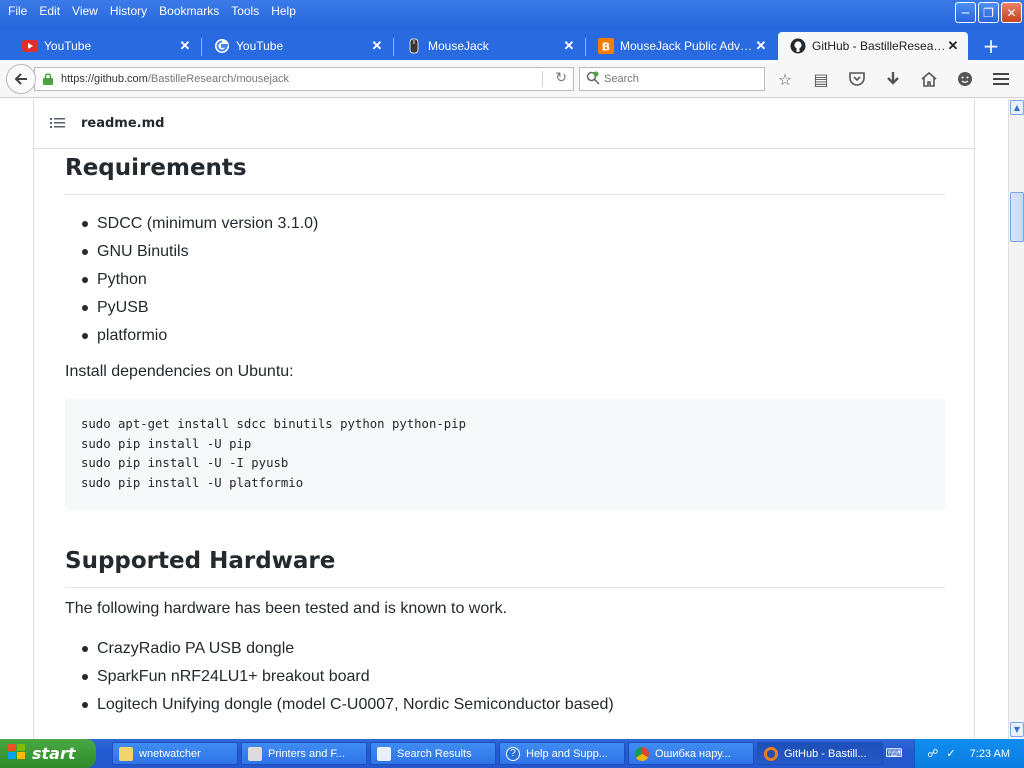 The height and width of the screenshot is (768, 1024). Describe the element at coordinates (606, 46) in the screenshot. I see `blogger-icon: B` at that location.